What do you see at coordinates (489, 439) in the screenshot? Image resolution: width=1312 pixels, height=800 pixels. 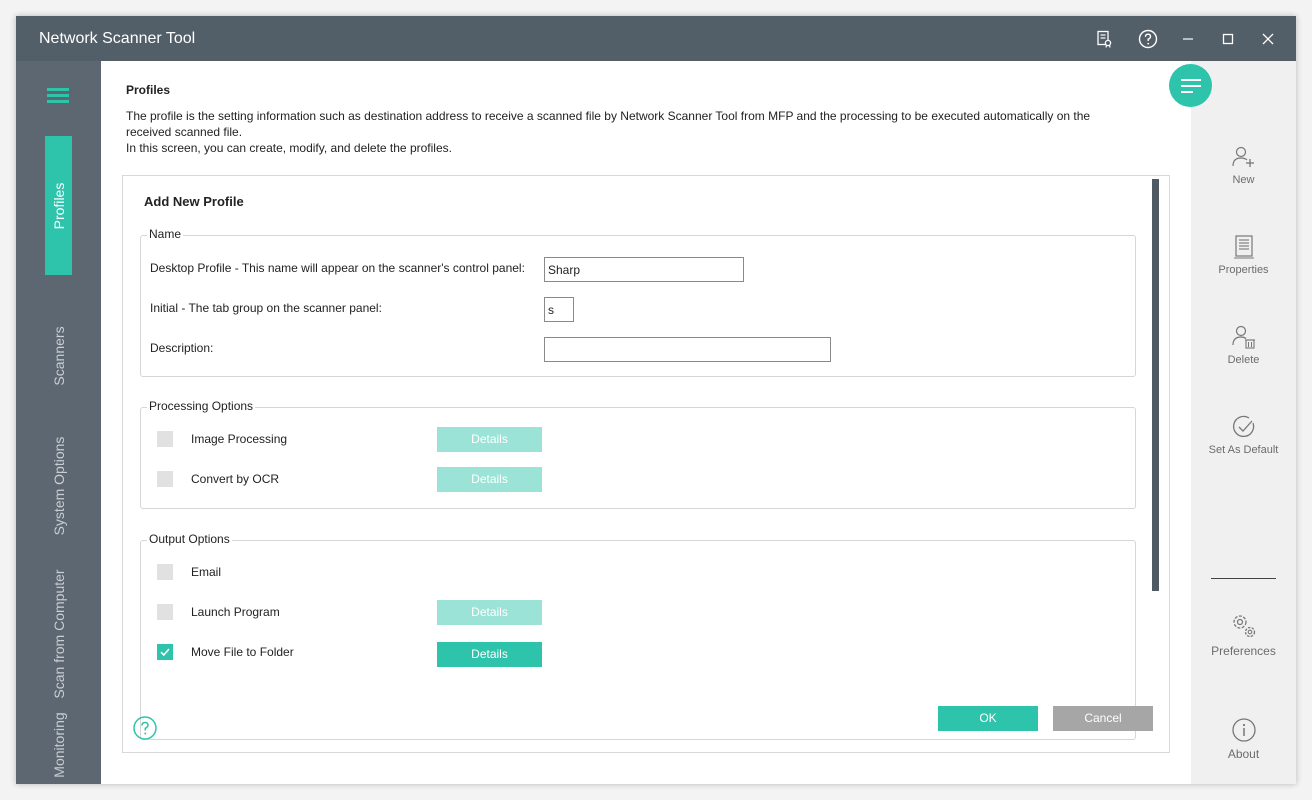 I see `image-processing-details-button: Details` at bounding box center [489, 439].